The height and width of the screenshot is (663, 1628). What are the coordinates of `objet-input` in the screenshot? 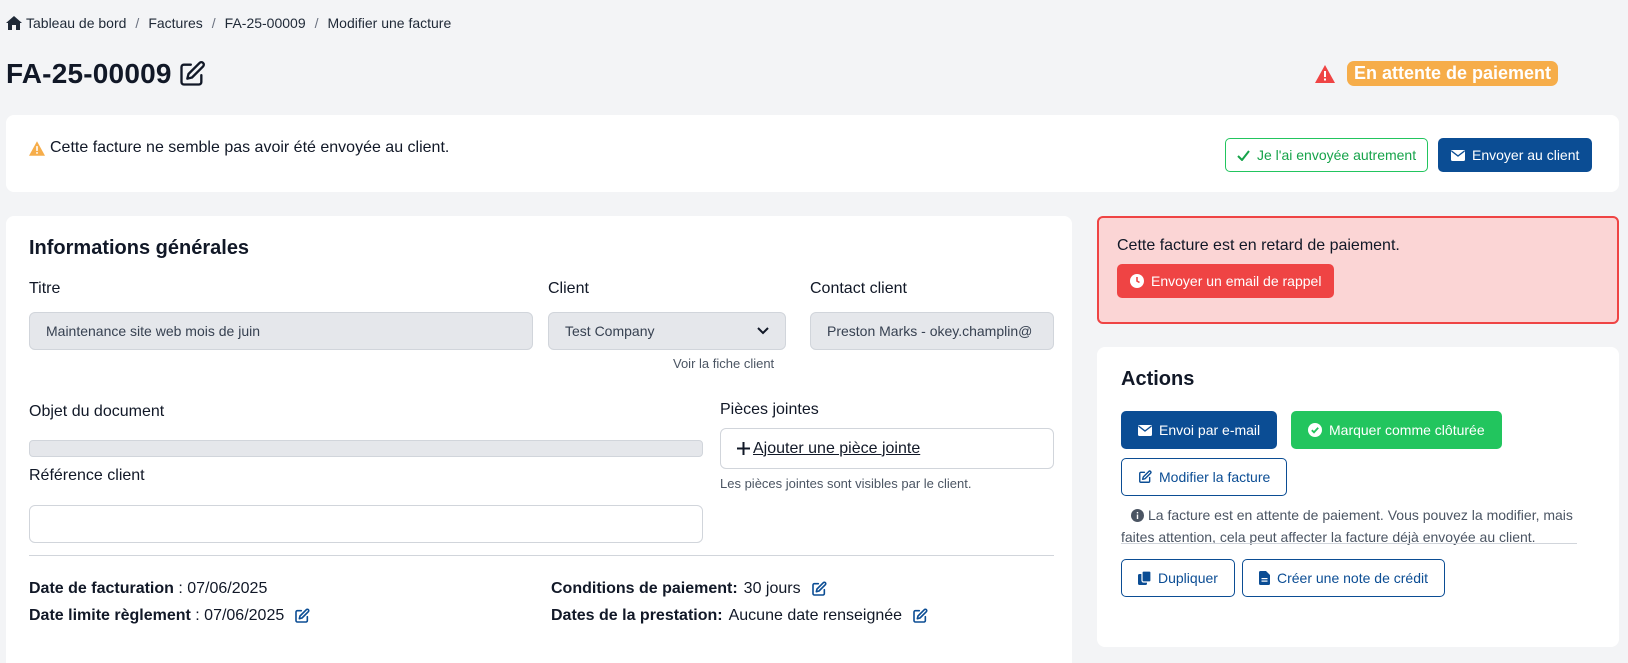 It's located at (366, 448).